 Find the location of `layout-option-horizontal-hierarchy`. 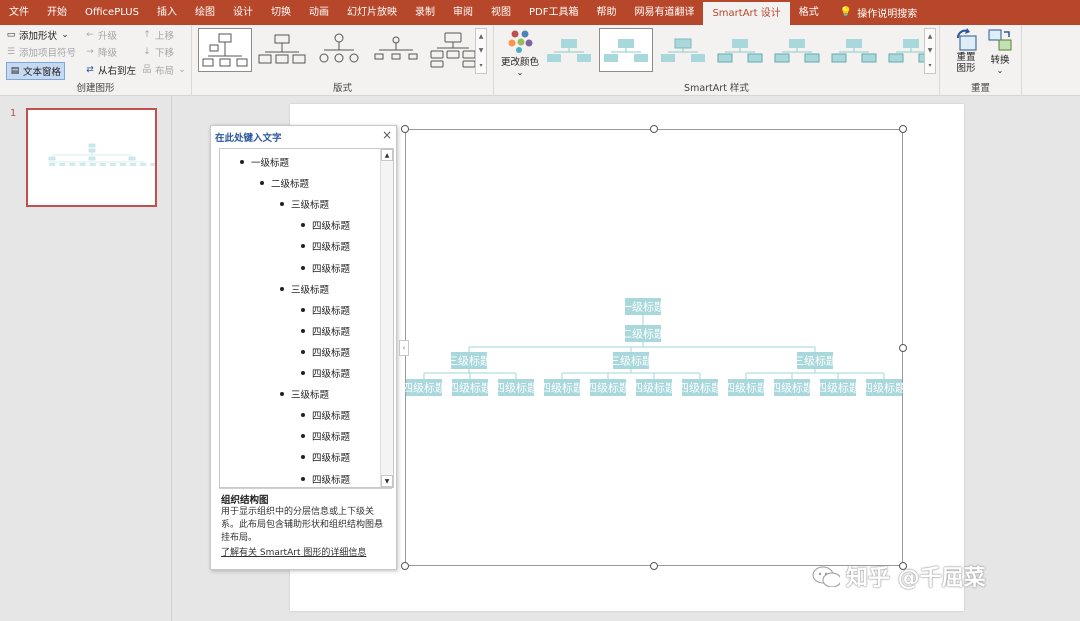

layout-option-horizontal-hierarchy is located at coordinates (396, 50).